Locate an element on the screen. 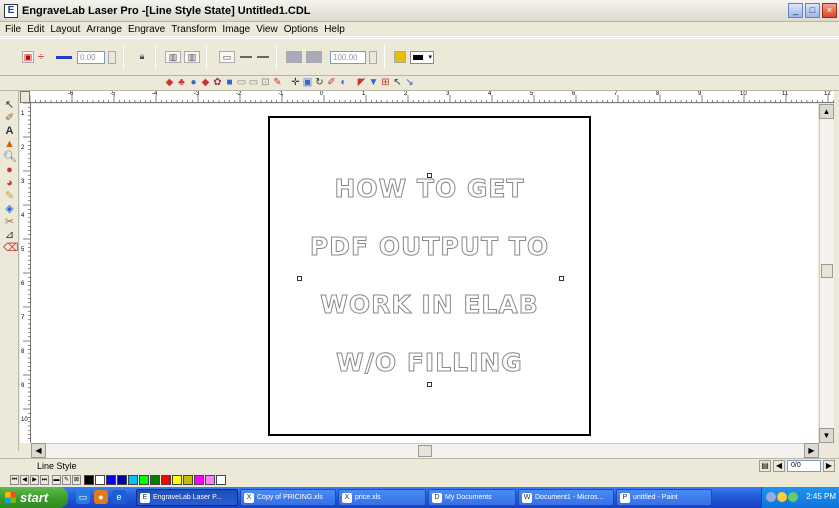  color-dropdown: ▾ is located at coordinates (422, 57).